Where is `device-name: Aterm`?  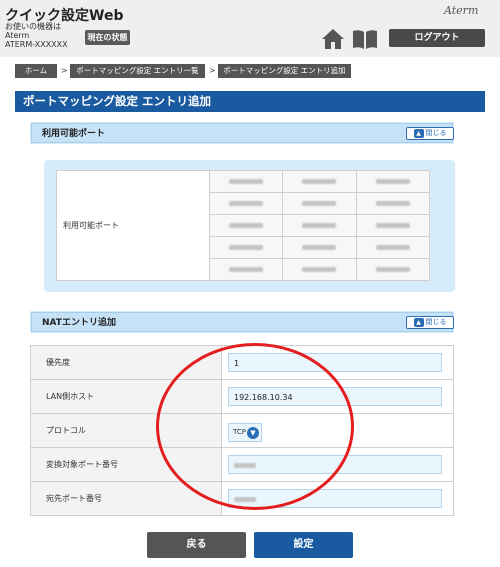 device-name: Aterm is located at coordinates (17, 35).